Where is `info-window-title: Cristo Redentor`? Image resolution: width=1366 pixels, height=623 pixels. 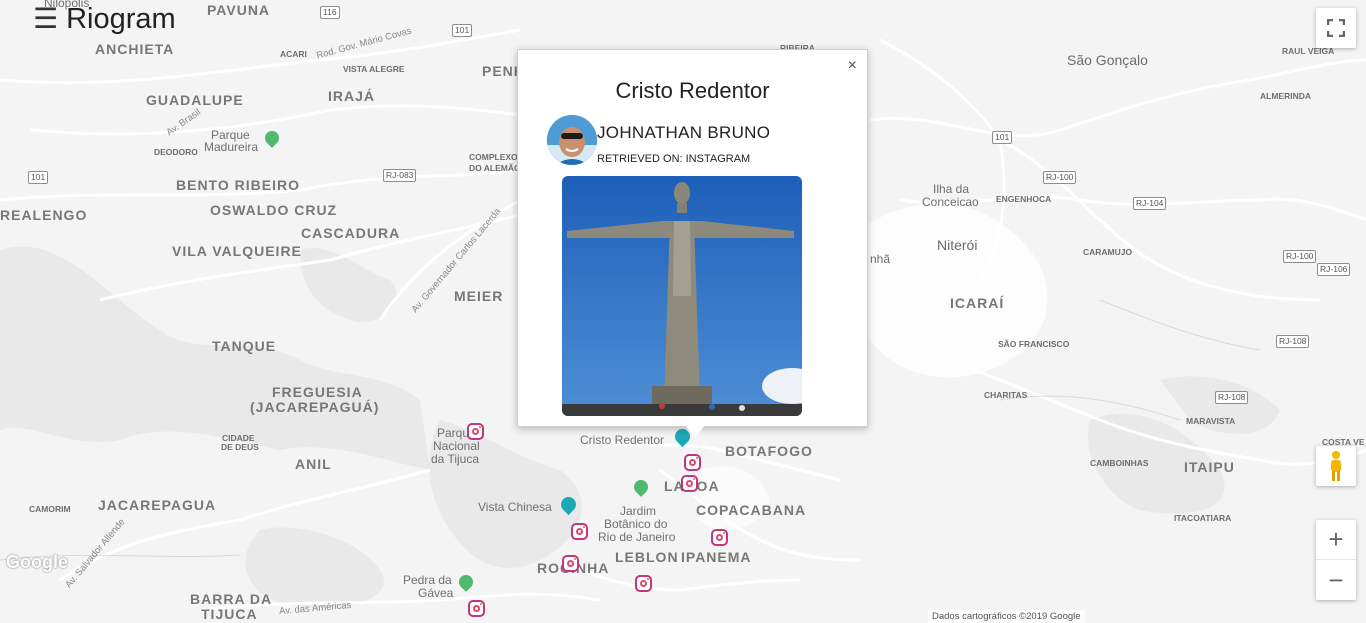
info-window-title: Cristo Redentor is located at coordinates (692, 90).